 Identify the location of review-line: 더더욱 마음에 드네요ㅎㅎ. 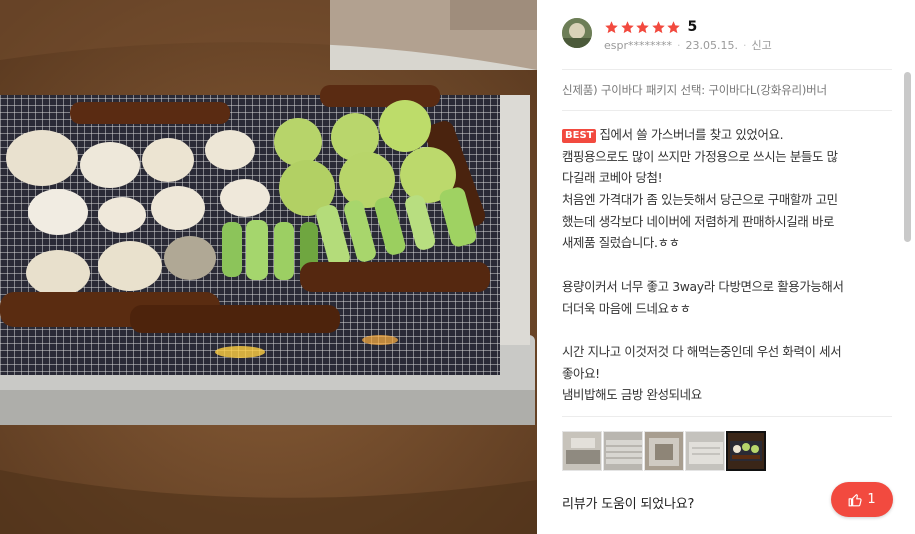
(626, 308).